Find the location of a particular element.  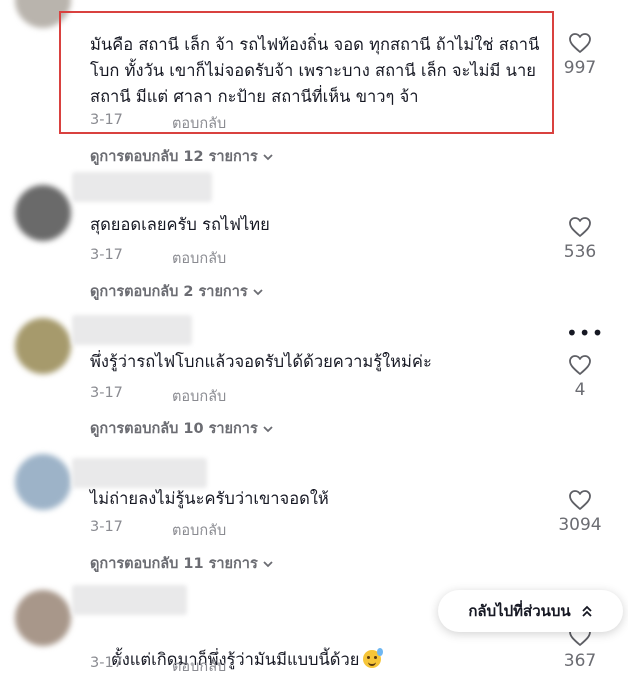

double-chevron-up-icon is located at coordinates (587, 611).